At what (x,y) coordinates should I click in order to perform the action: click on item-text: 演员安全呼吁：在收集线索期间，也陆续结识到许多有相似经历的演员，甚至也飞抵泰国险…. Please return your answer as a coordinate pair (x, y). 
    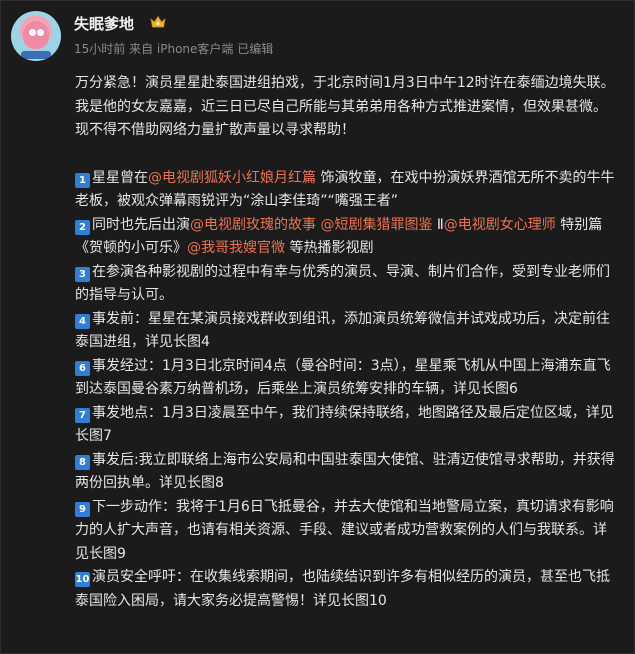
    Looking at the image, I should click on (342, 589).